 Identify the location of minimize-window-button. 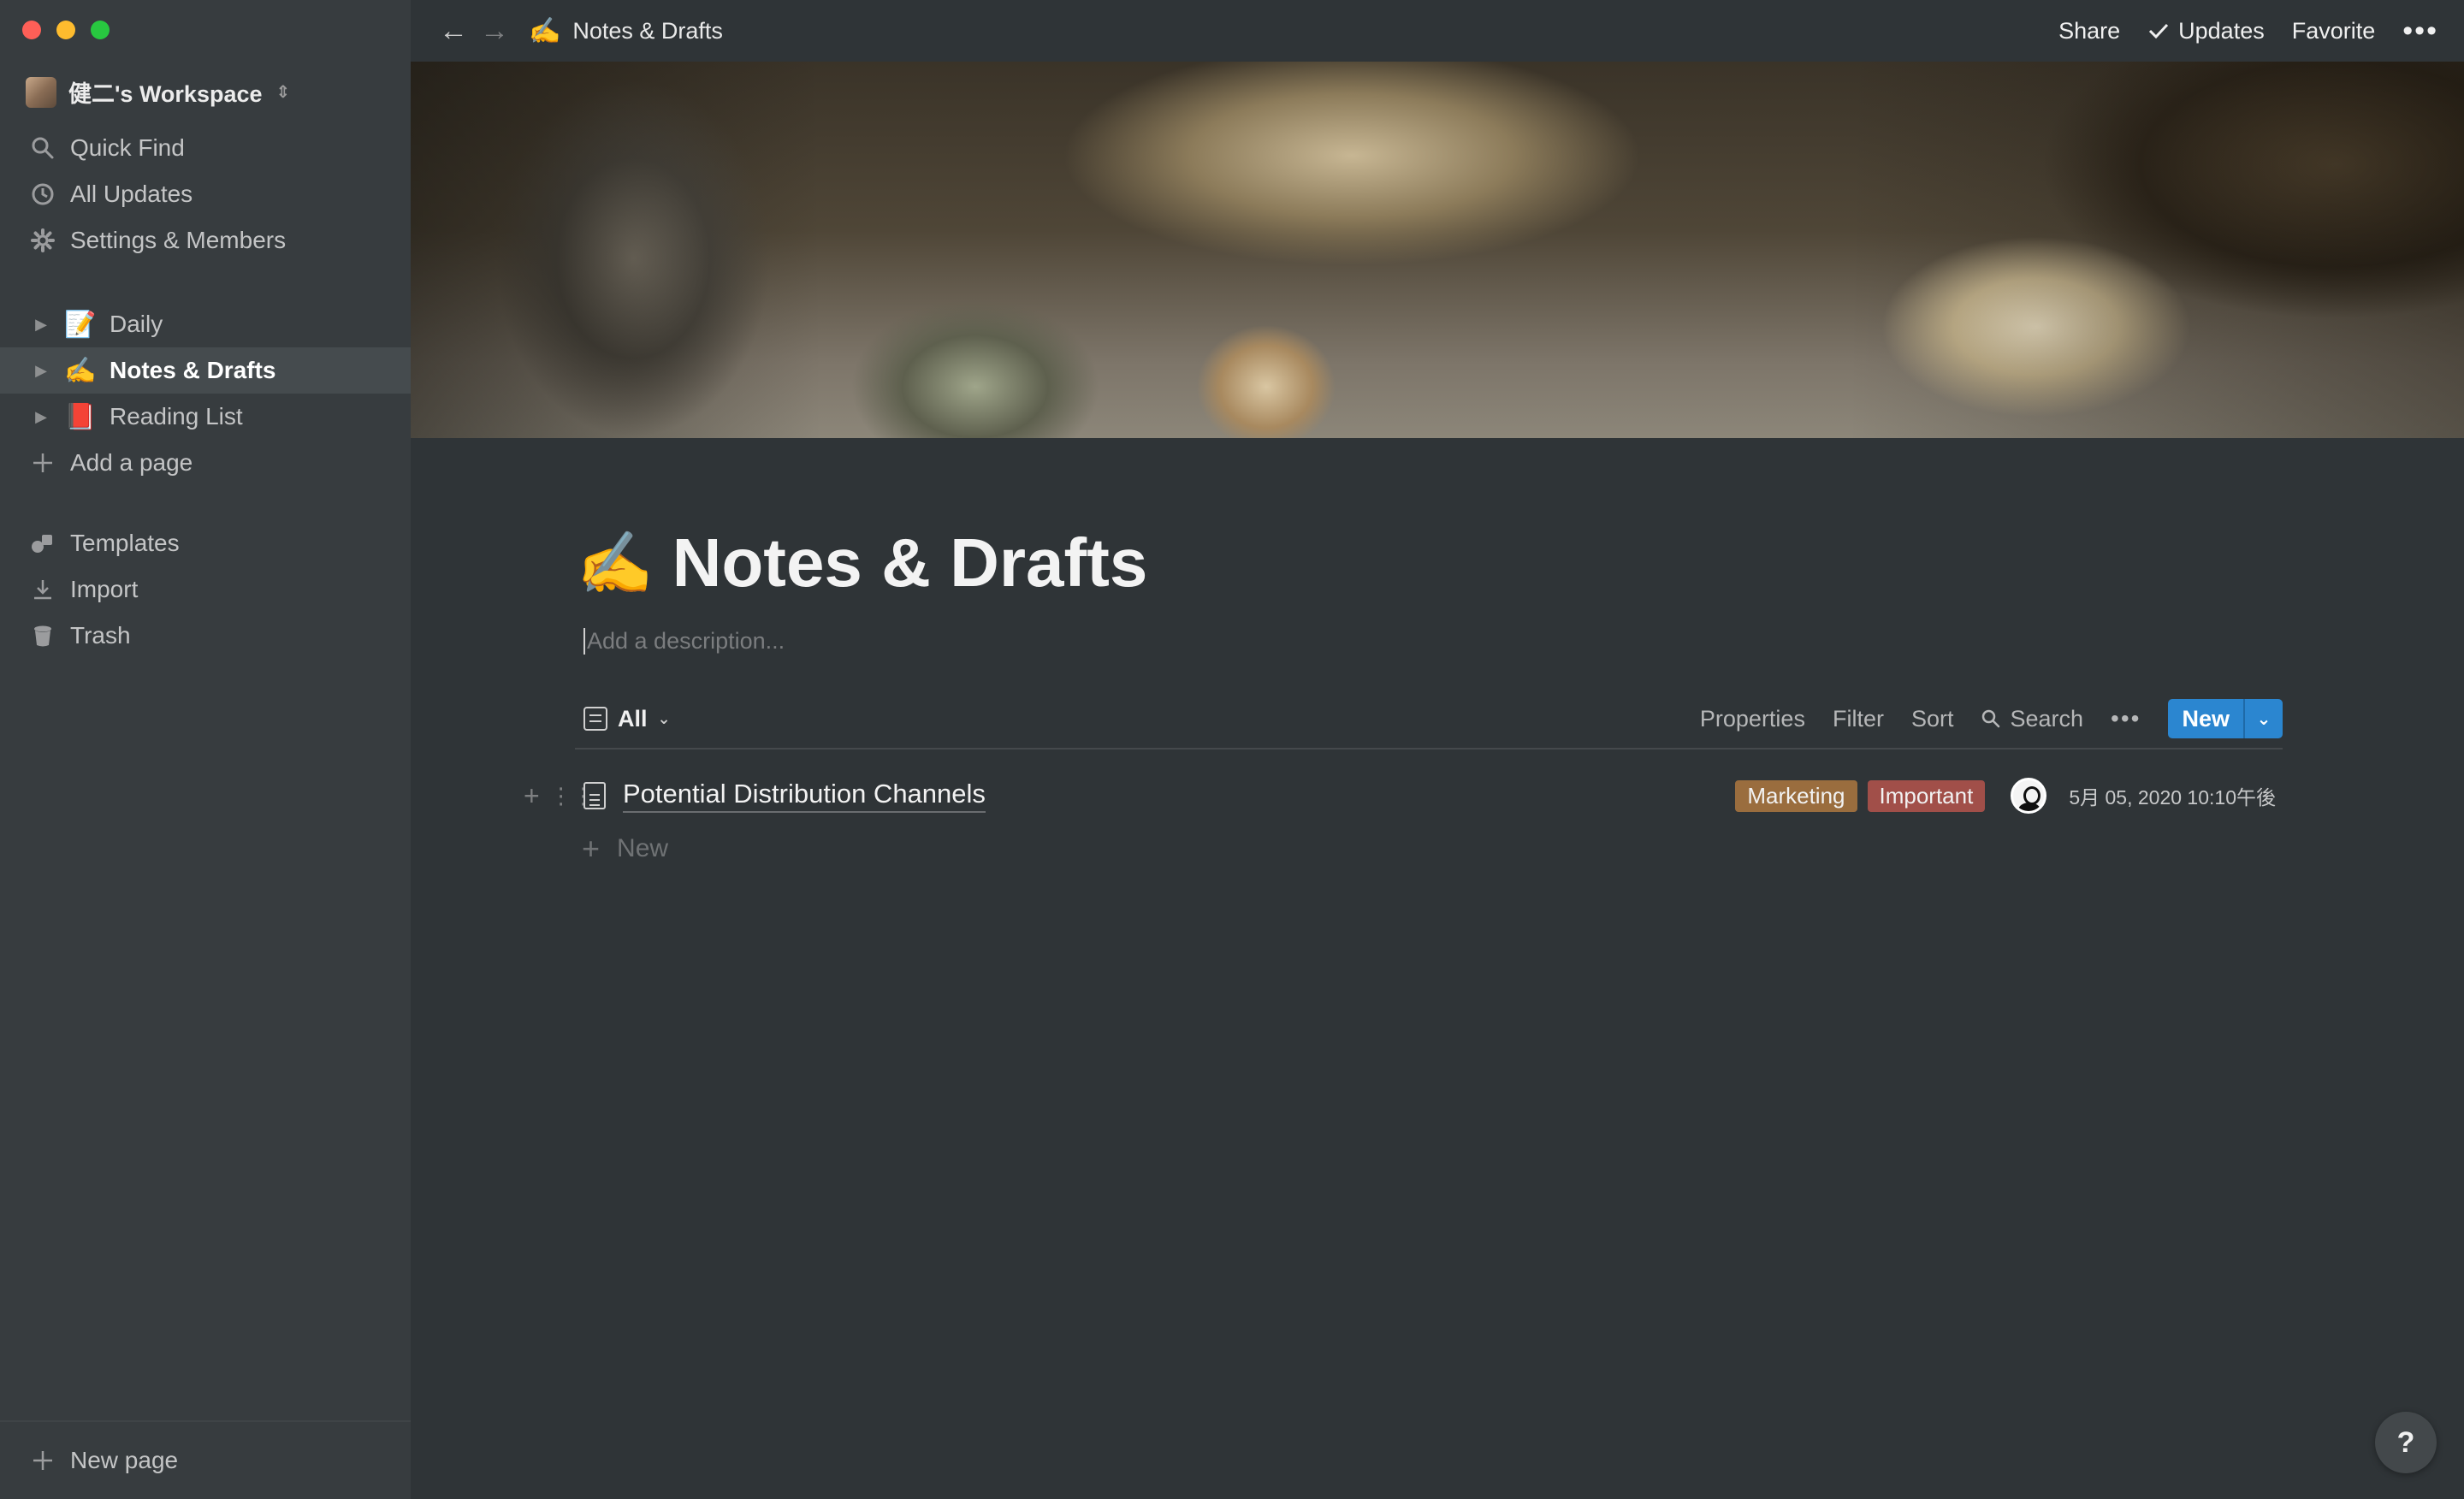
(65, 30).